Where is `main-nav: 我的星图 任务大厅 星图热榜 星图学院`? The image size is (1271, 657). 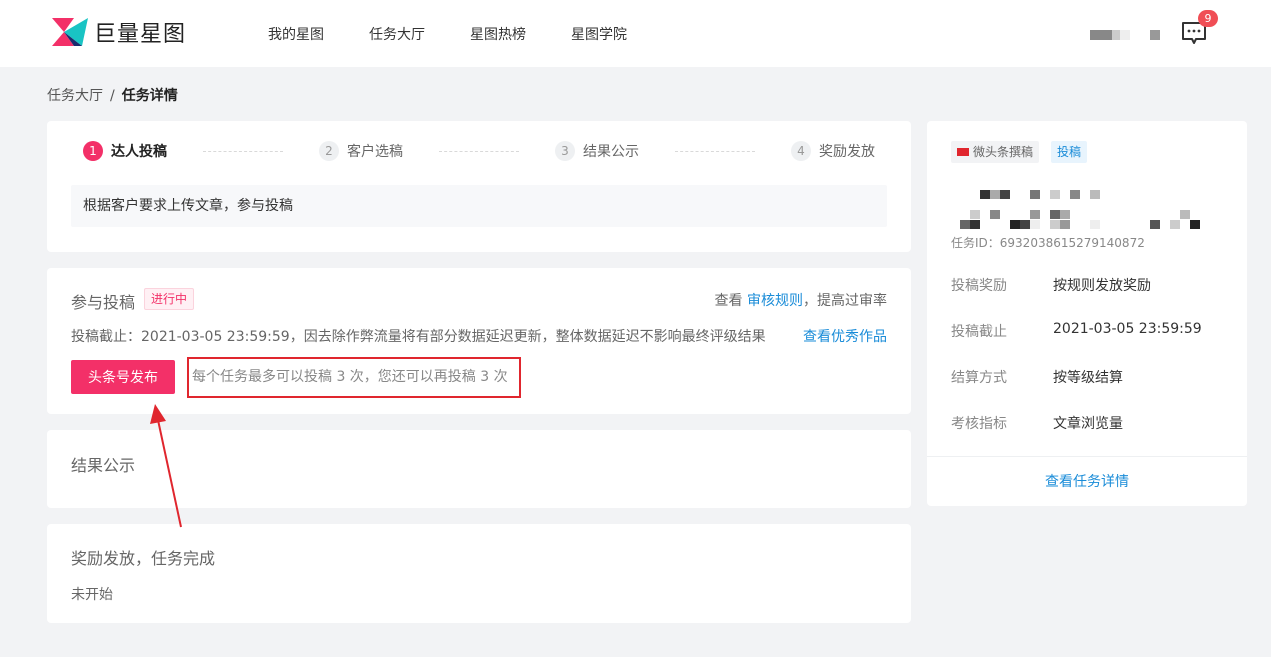
main-nav: 我的星图 任务大厅 星图热榜 星图学院 is located at coordinates (470, 33).